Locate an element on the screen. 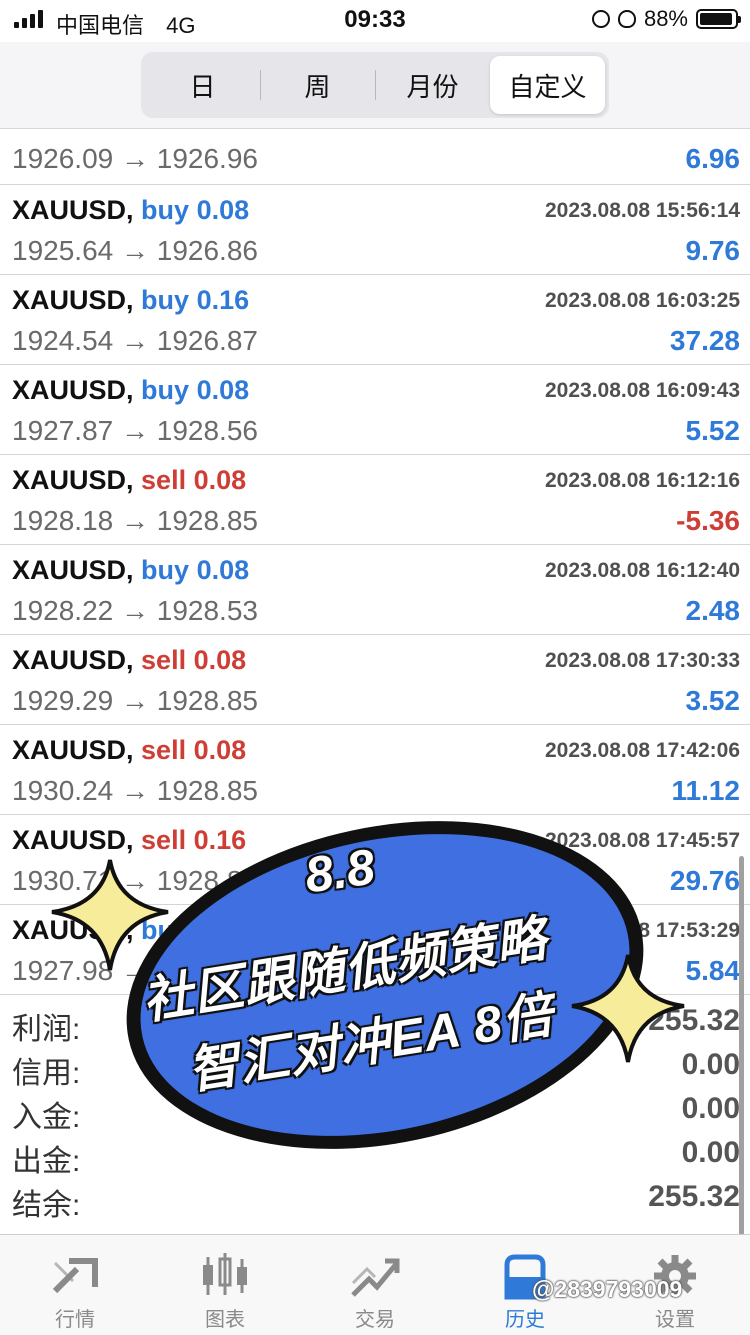 The image size is (750, 1335). period-selector-bar: 日周月份 自定义 is located at coordinates (375, 85).